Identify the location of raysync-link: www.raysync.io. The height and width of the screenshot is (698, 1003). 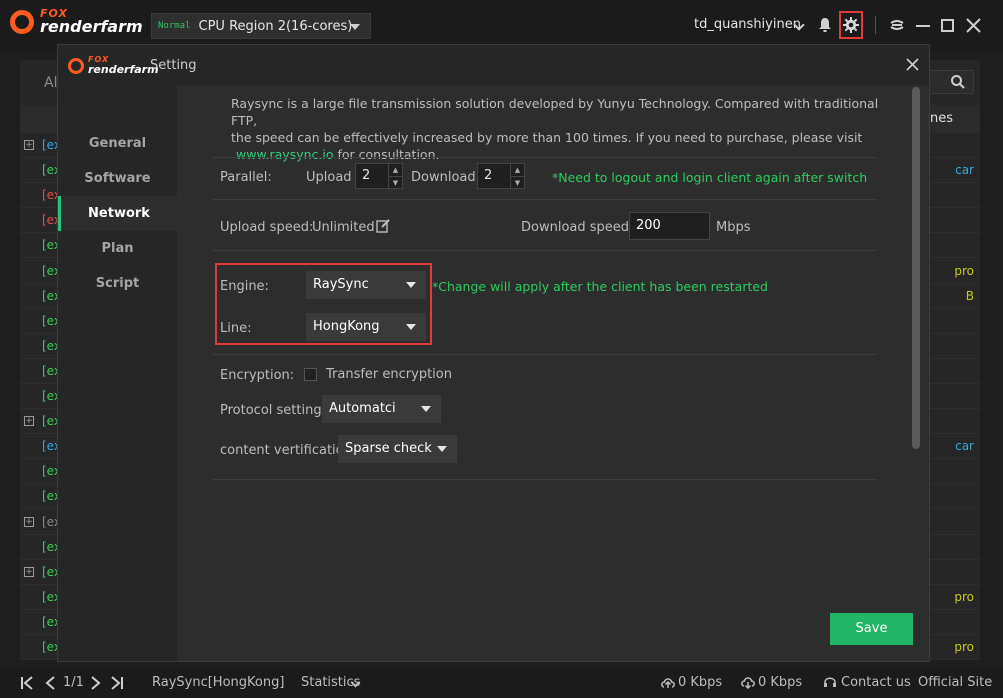
(285, 154).